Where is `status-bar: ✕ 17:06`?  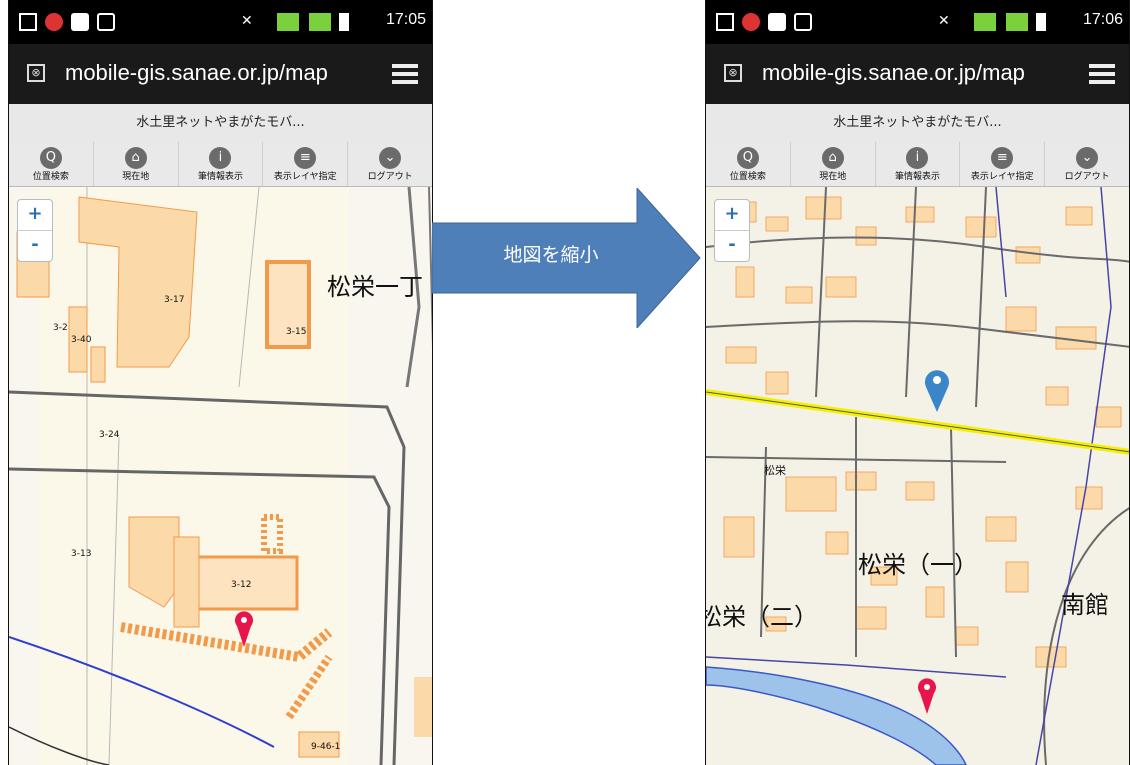 status-bar: ✕ 17:06 is located at coordinates (917, 22).